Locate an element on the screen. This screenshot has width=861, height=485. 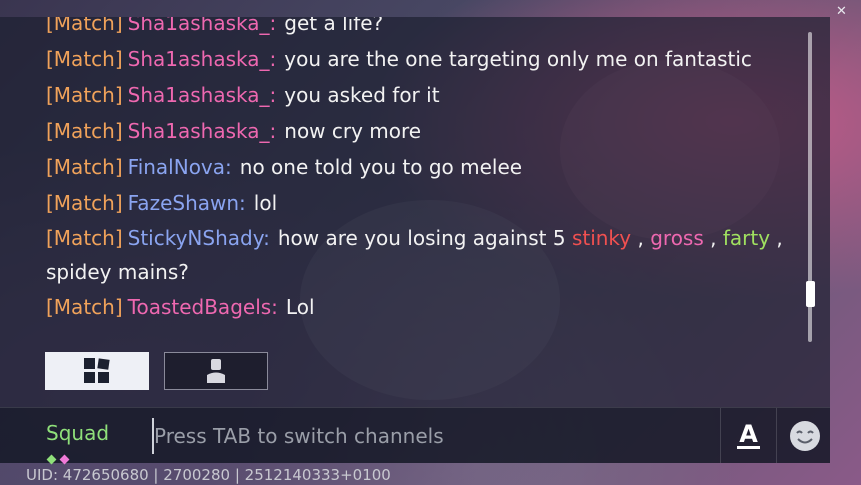
corner-icon: ✕ is located at coordinates (841, 11).